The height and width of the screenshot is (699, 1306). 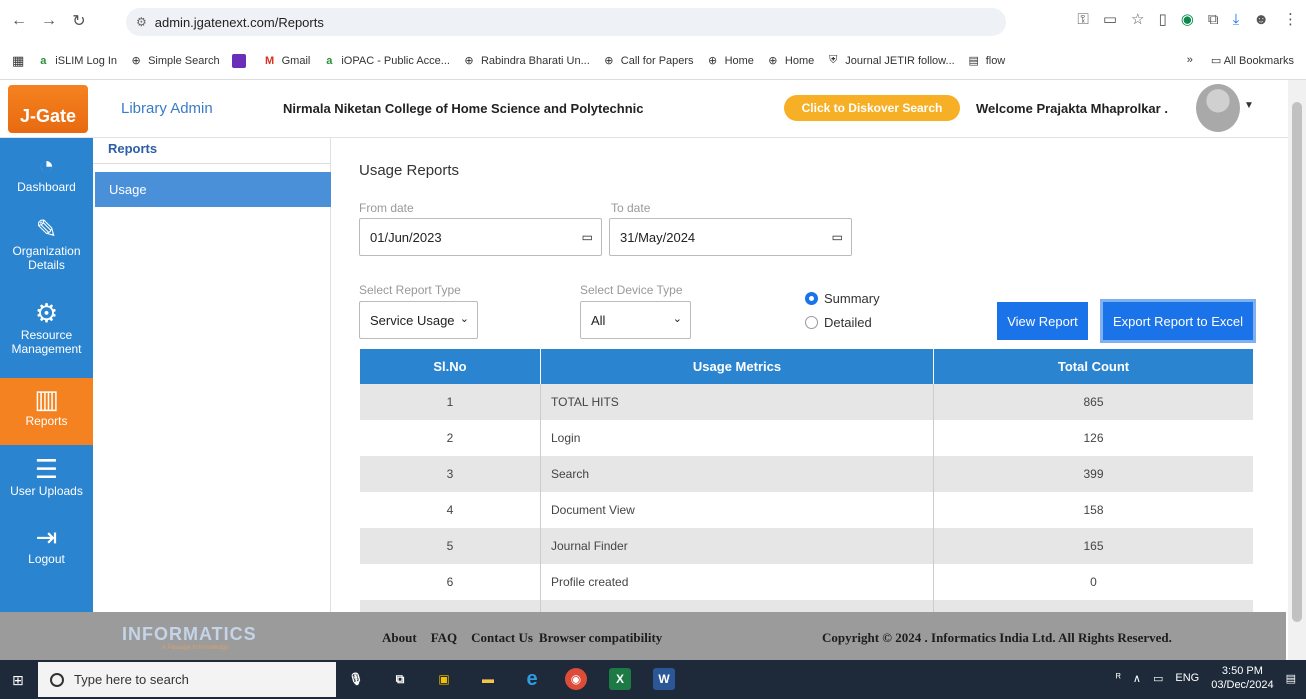 I want to click on chrome-icon: ◉, so click(x=576, y=679).